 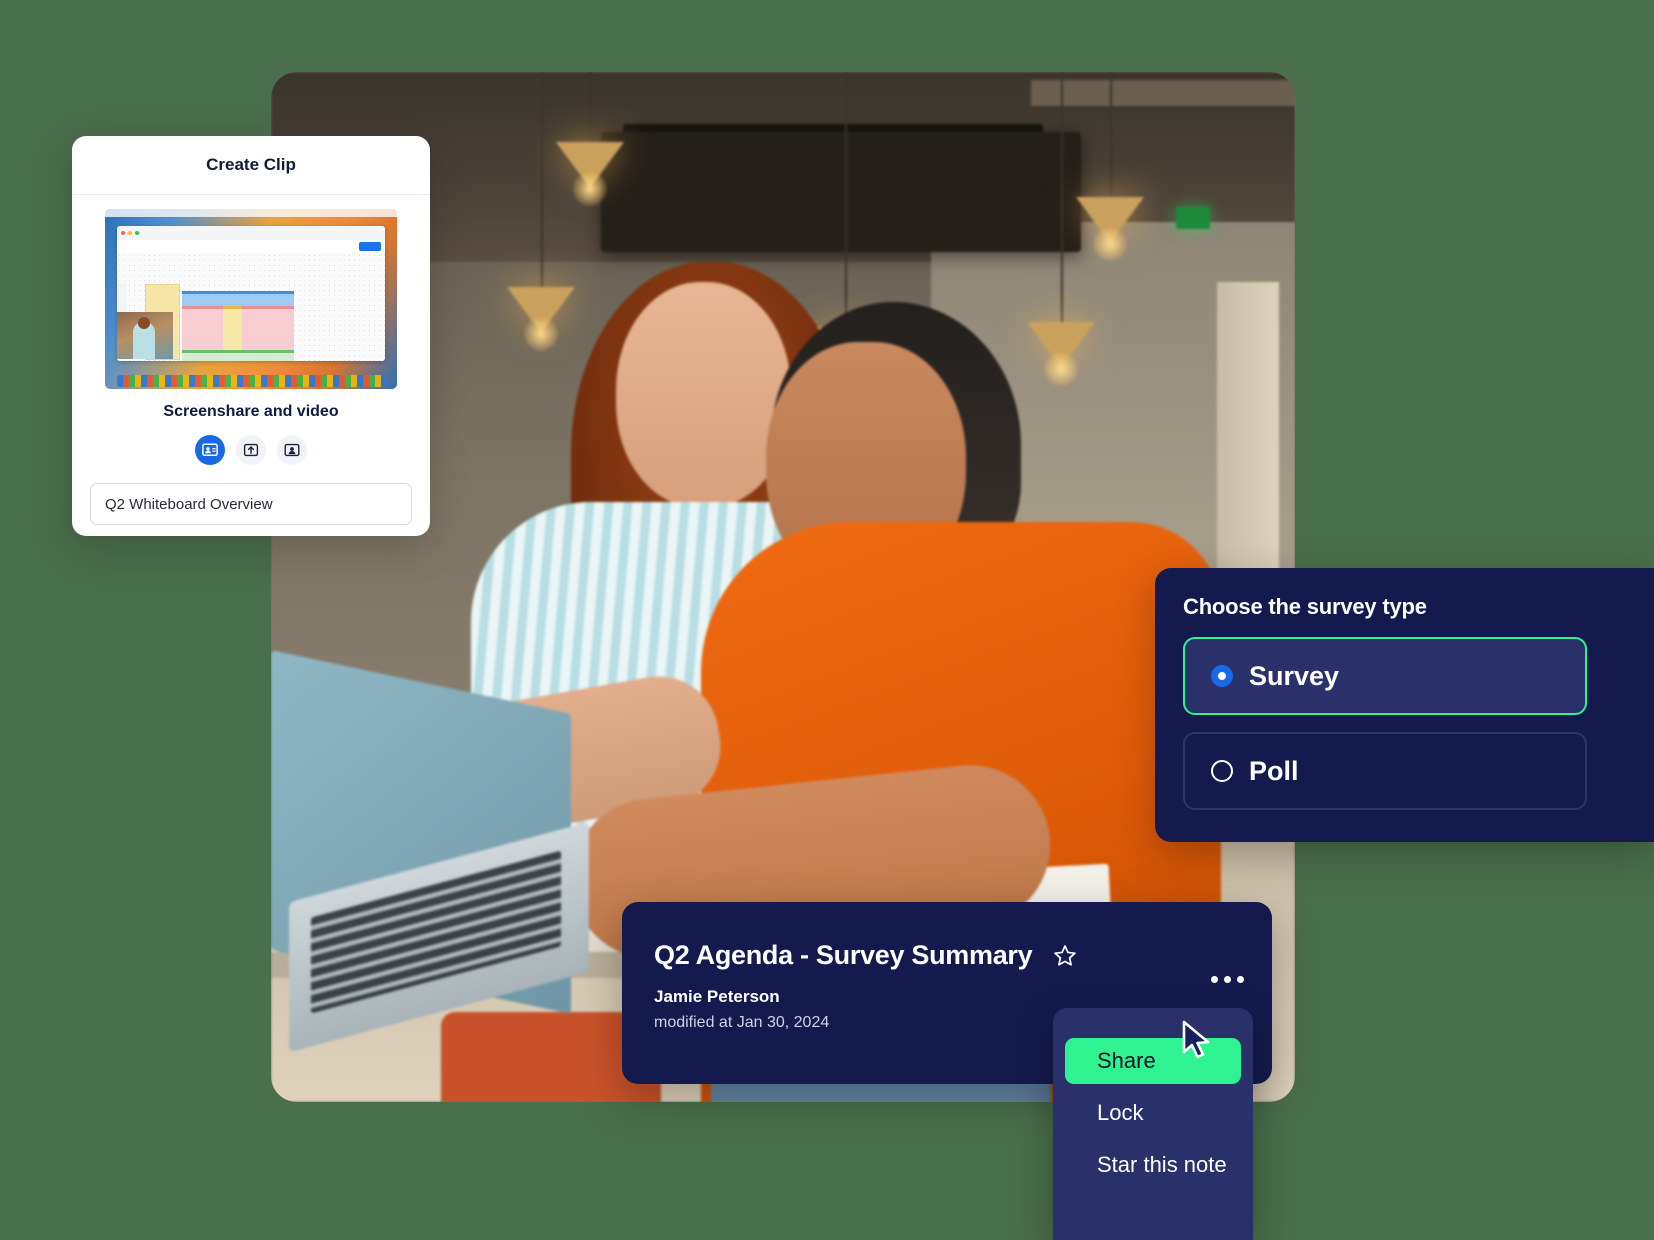 What do you see at coordinates (251, 213) in the screenshot?
I see `mac-menu-bar` at bounding box center [251, 213].